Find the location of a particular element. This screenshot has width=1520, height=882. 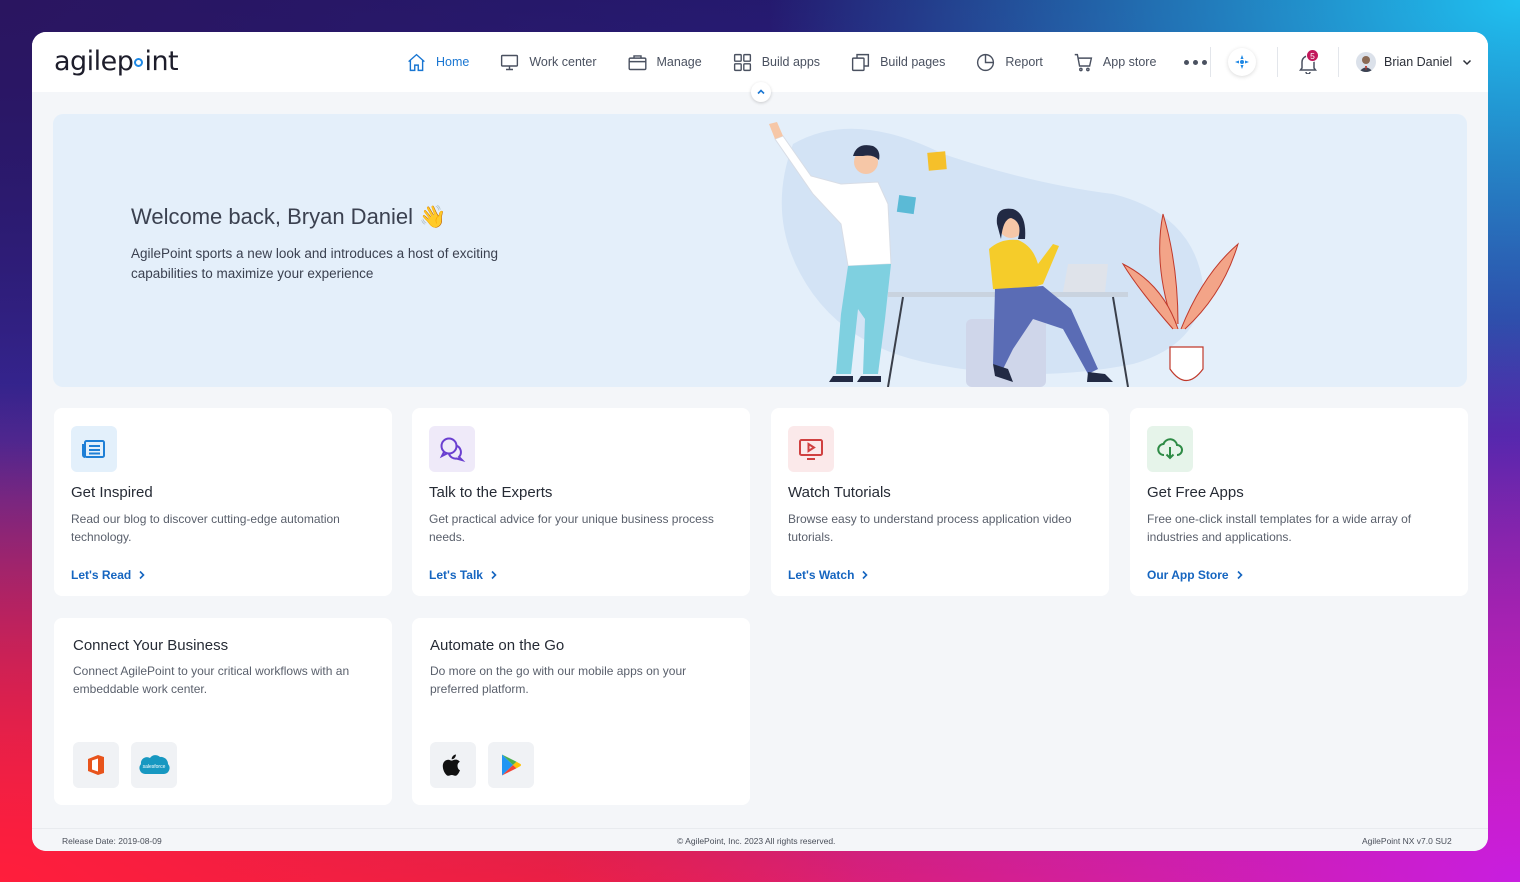

apple-icon is located at coordinates (451, 765).